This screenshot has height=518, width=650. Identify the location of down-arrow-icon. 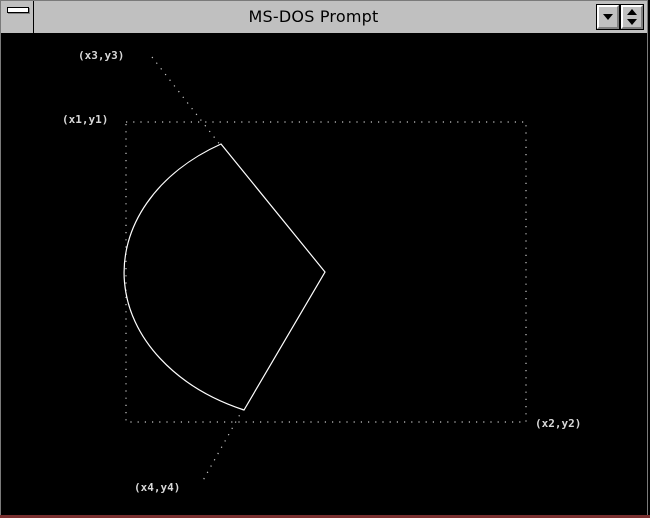
(608, 17).